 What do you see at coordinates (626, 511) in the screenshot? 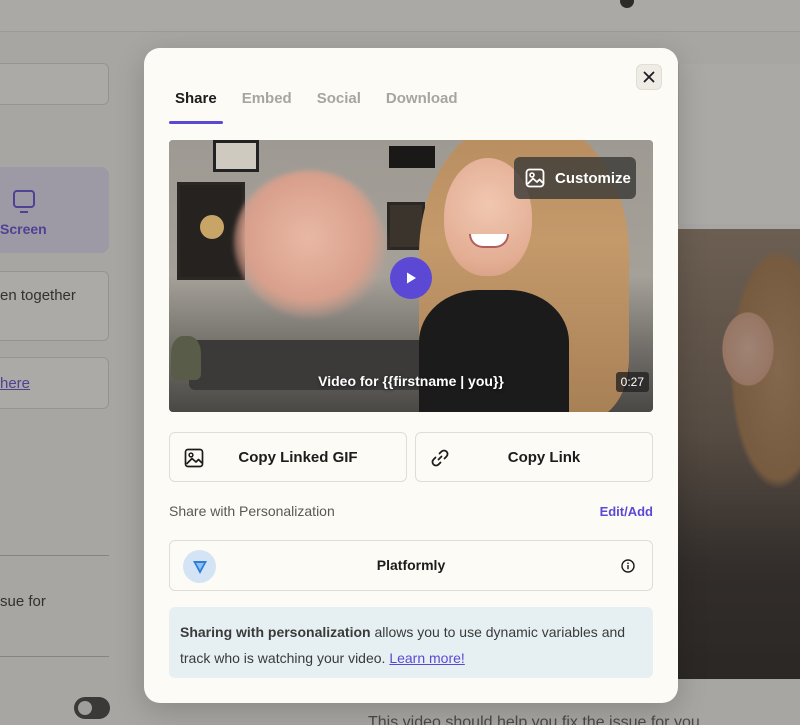
I see `edit-add-link: Edit/Add` at bounding box center [626, 511].